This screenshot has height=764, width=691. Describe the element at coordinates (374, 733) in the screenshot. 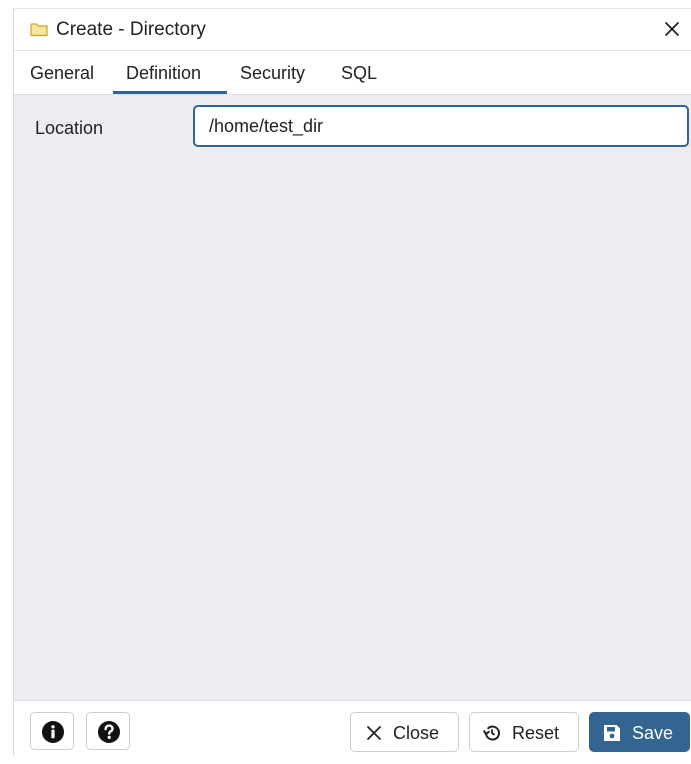

I see `close-icon` at that location.